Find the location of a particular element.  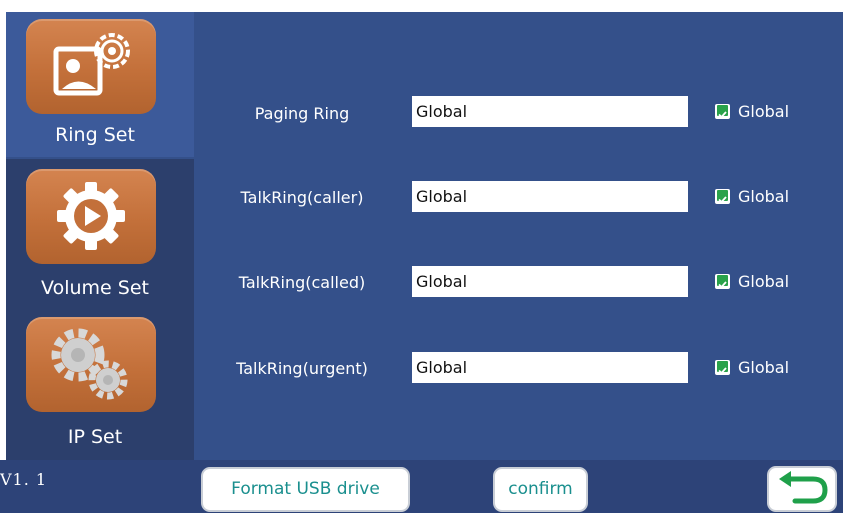

sidebar-item-ring-set: Ring Set is located at coordinates (100, 84).